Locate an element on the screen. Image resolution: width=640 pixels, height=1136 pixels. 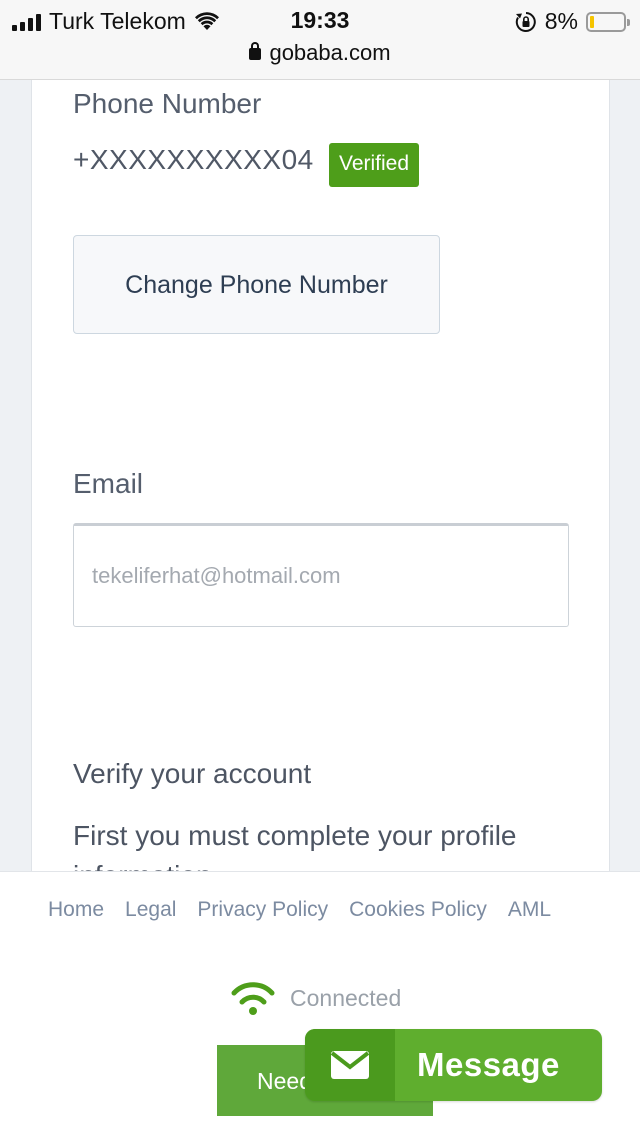
connected-wifi-icon is located at coordinates (253, 998).